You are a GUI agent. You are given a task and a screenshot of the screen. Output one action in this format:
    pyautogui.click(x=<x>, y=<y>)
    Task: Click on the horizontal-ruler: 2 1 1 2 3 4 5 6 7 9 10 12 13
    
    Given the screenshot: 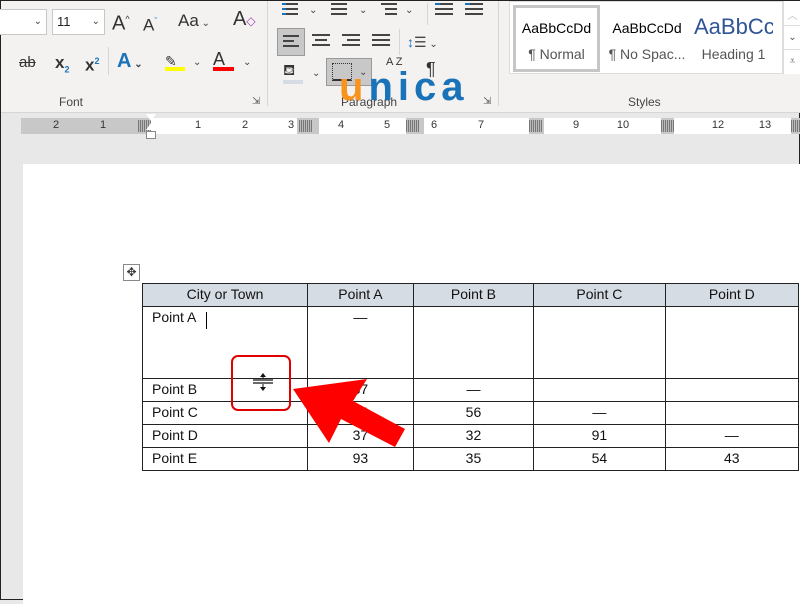 What is the action you would take?
    pyautogui.click(x=410, y=126)
    